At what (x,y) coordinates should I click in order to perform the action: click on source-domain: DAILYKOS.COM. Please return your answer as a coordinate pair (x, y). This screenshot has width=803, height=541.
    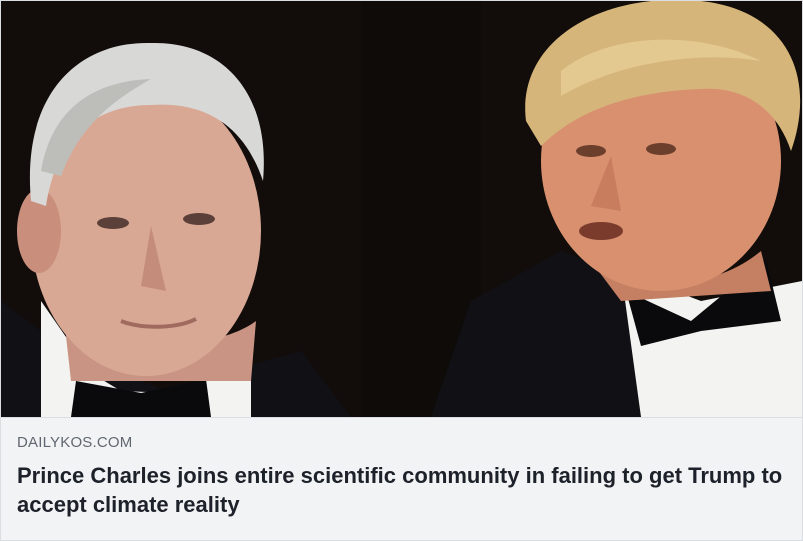
    Looking at the image, I should click on (75, 442).